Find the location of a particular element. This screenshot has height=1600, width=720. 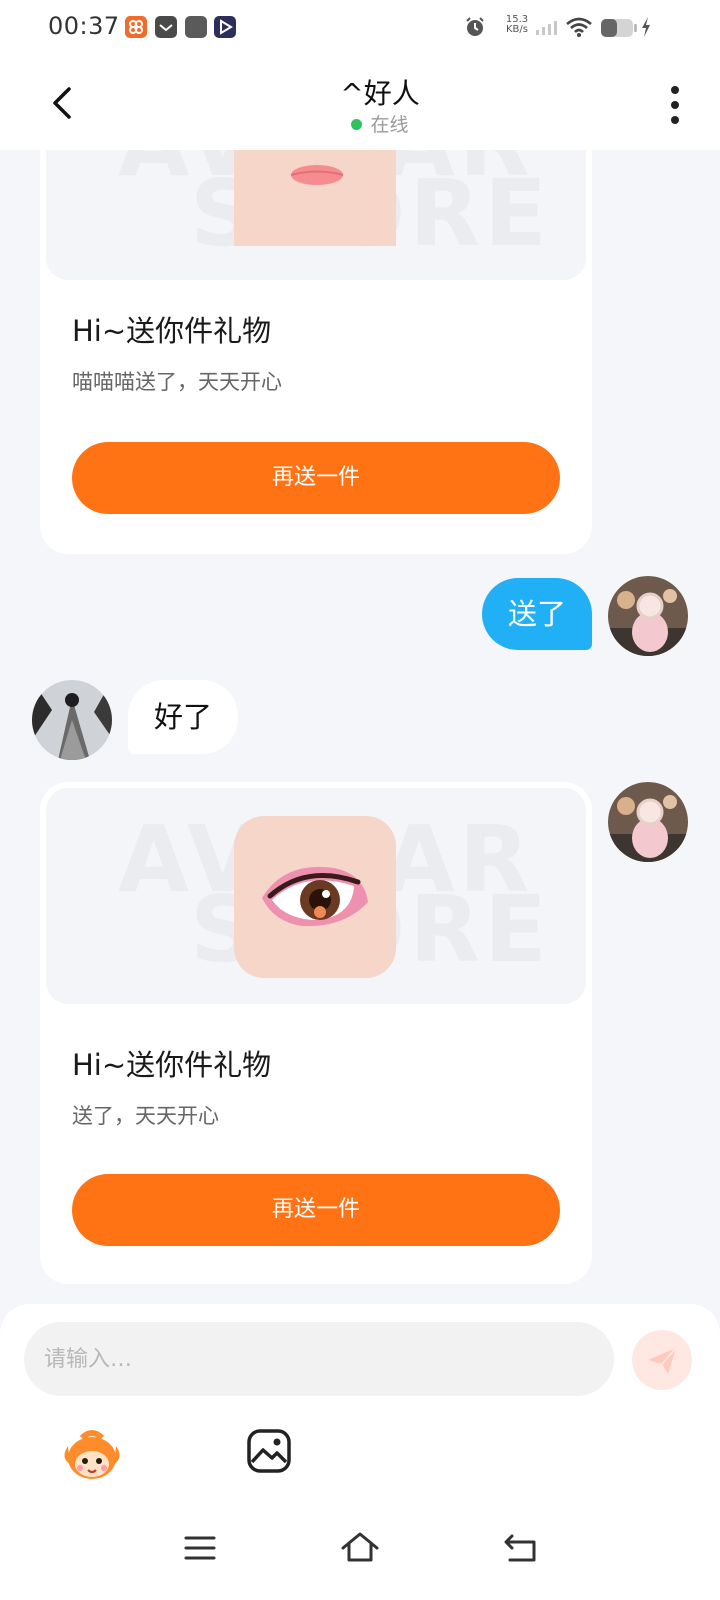

signal-icon is located at coordinates (548, 29).